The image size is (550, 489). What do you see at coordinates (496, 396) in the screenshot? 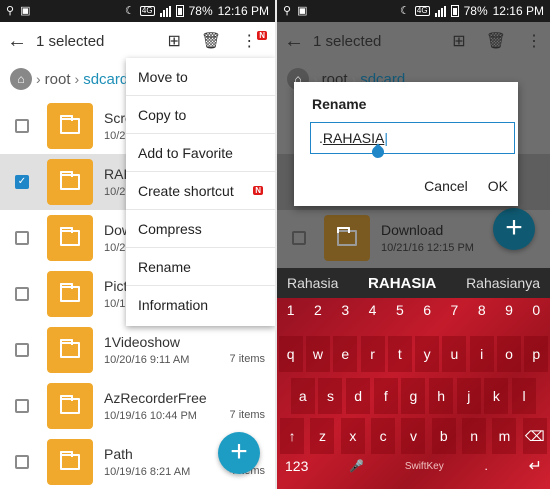
I see `key: k` at bounding box center [496, 396].